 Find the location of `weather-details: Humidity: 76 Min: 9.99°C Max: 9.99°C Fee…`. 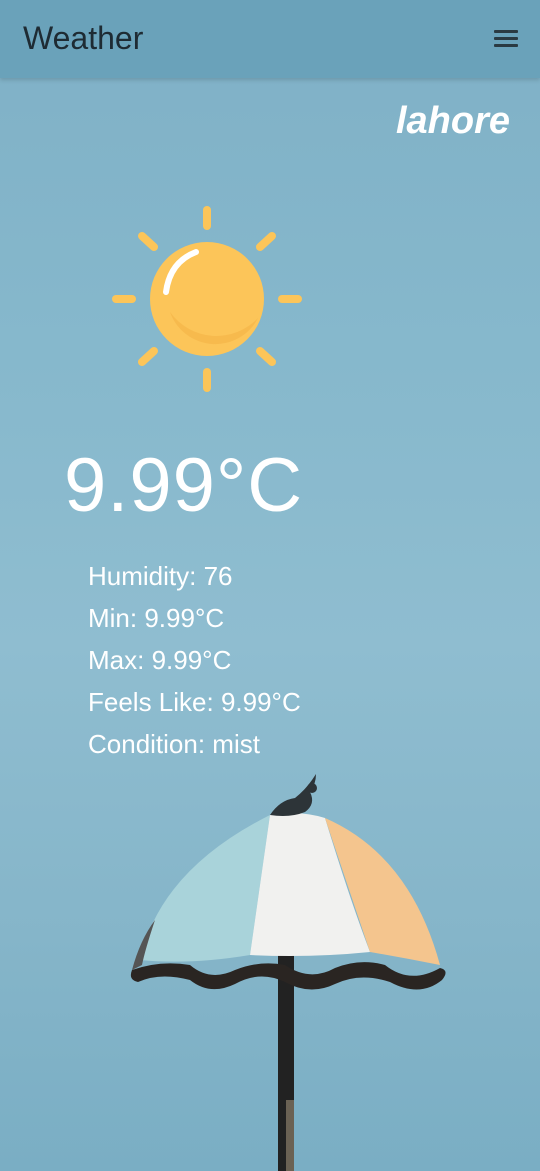

weather-details: Humidity: 76 Min: 9.99°C Max: 9.99°C Fee… is located at coordinates (194, 663).